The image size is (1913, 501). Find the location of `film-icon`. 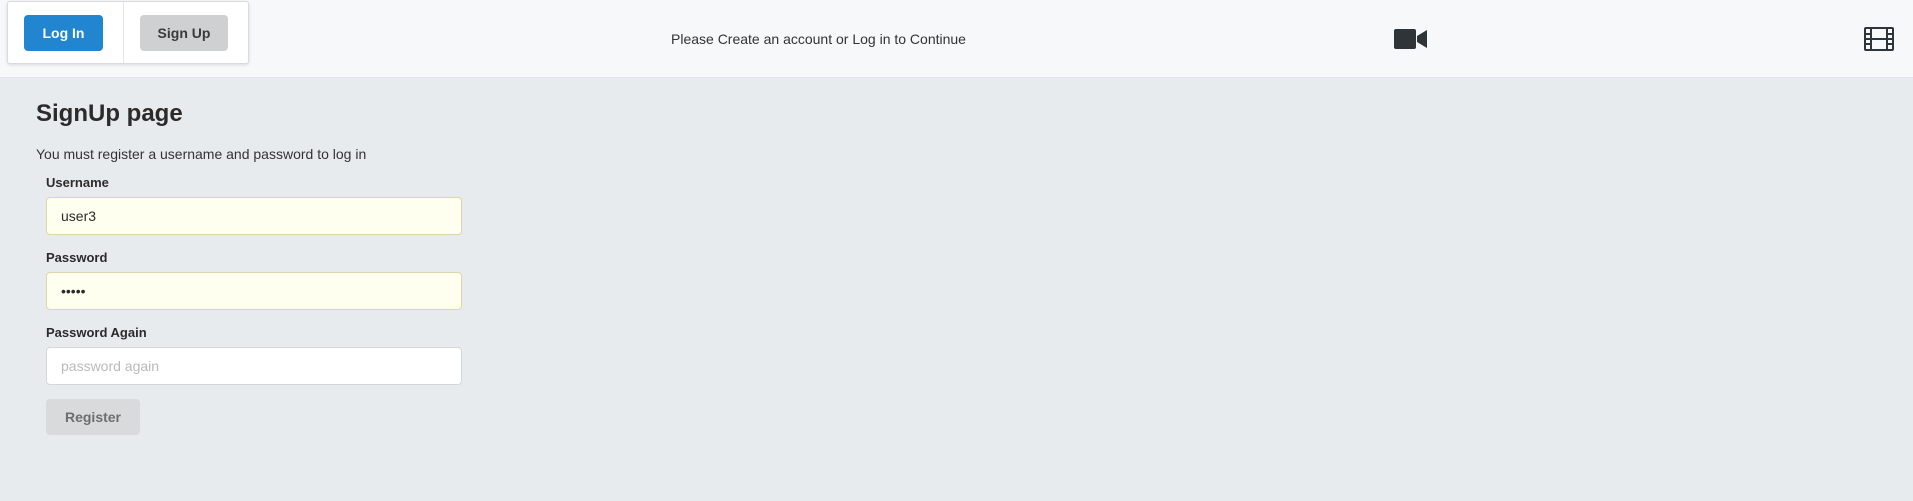

film-icon is located at coordinates (1879, 39).